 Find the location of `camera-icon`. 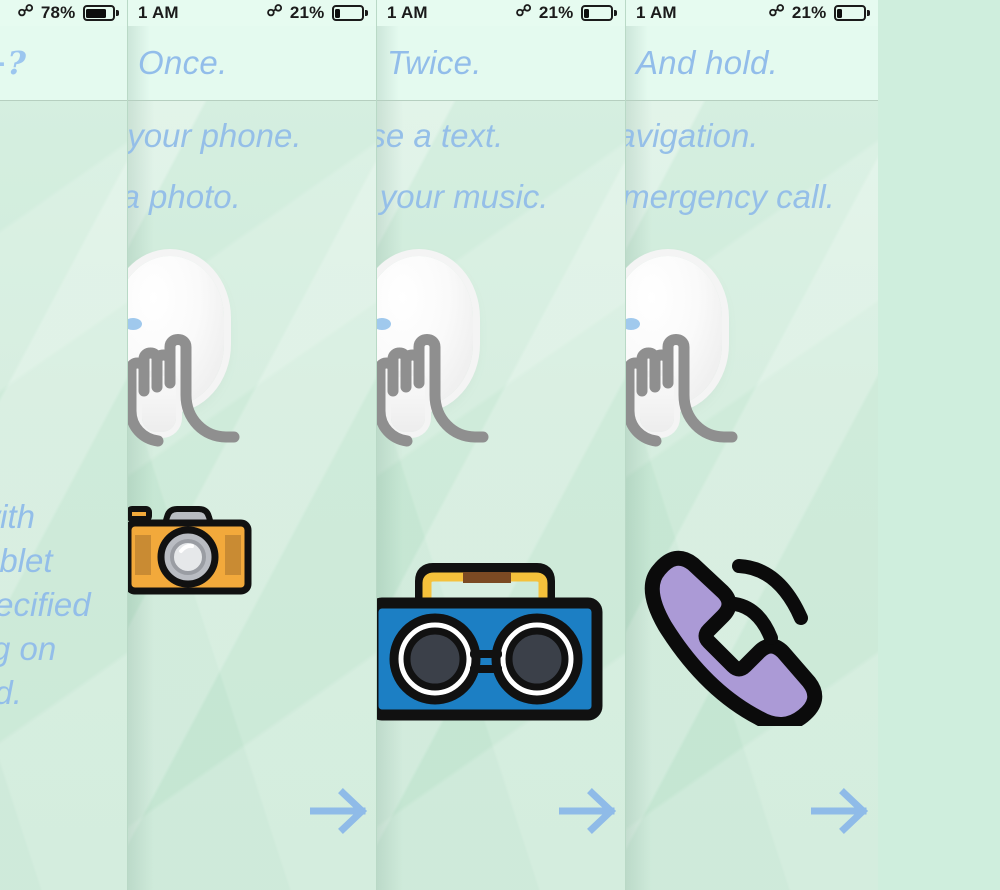

camera-icon is located at coordinates (190, 550).